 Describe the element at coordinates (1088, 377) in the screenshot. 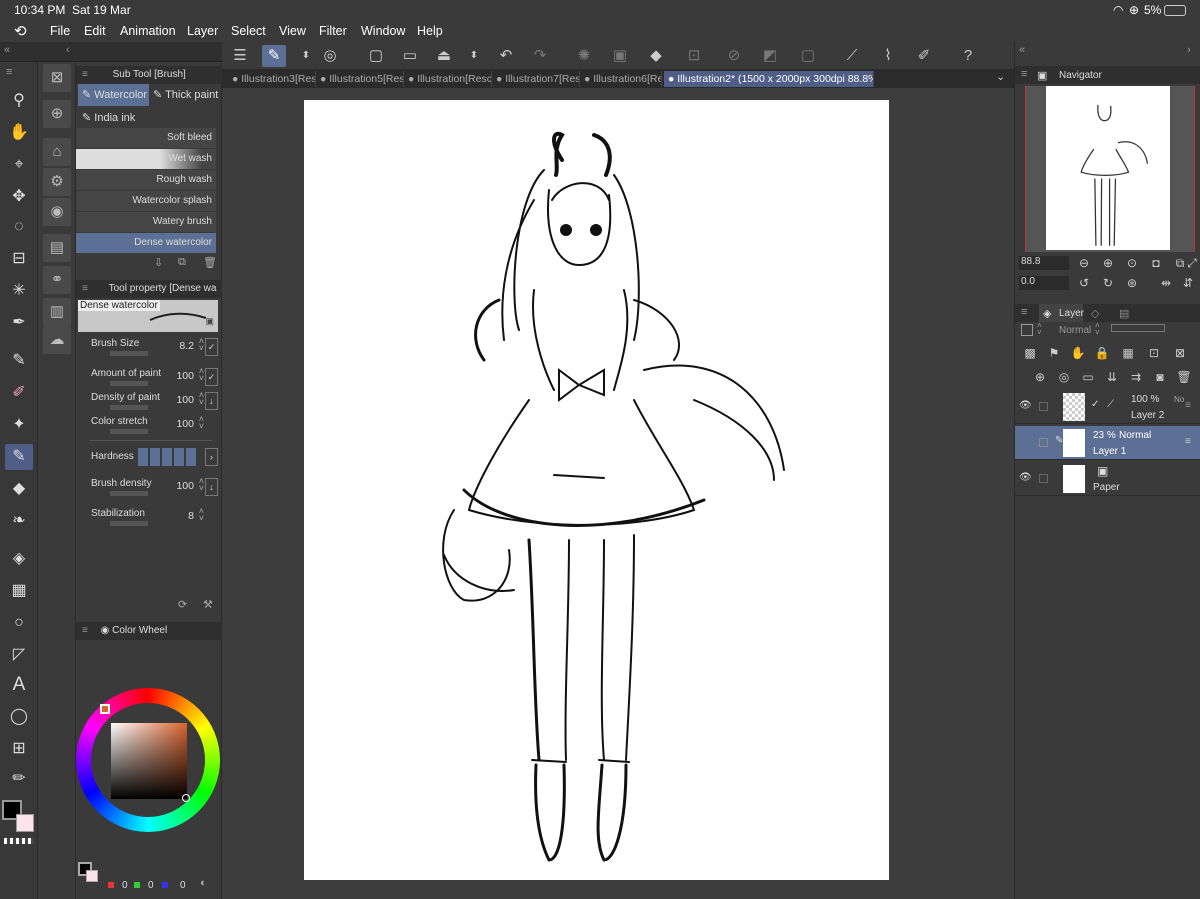

I see `new-folder-icon: ▭` at that location.